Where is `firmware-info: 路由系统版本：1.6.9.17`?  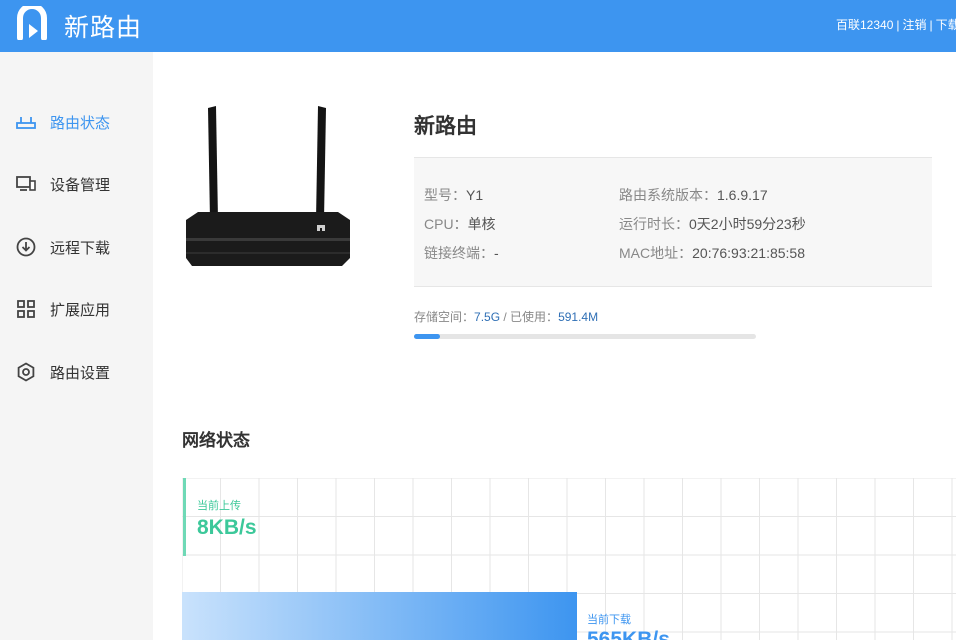
firmware-info: 路由系统版本：1.6.9.17 is located at coordinates (693, 195).